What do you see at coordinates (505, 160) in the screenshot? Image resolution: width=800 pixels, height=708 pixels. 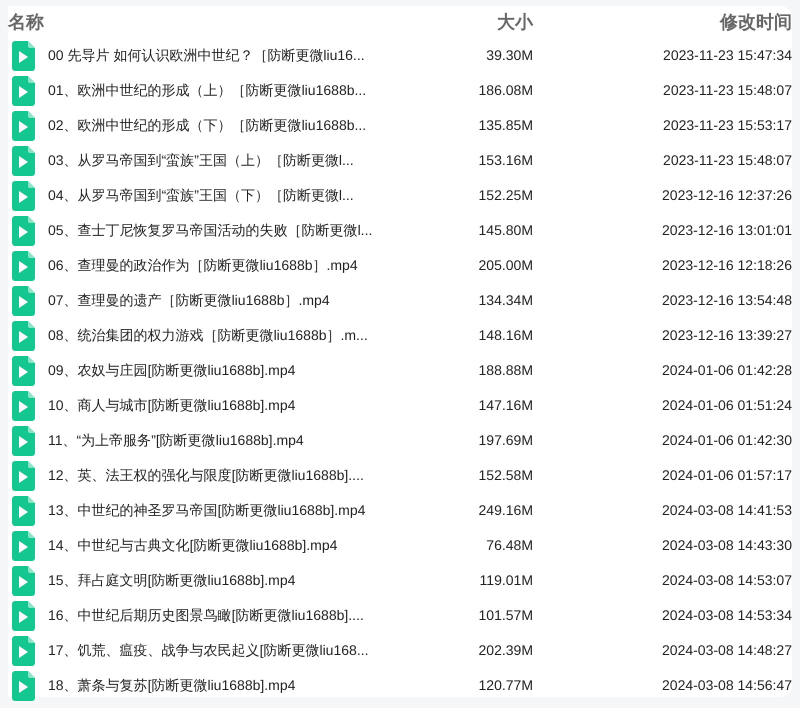 I see `file-size: 153.16M` at bounding box center [505, 160].